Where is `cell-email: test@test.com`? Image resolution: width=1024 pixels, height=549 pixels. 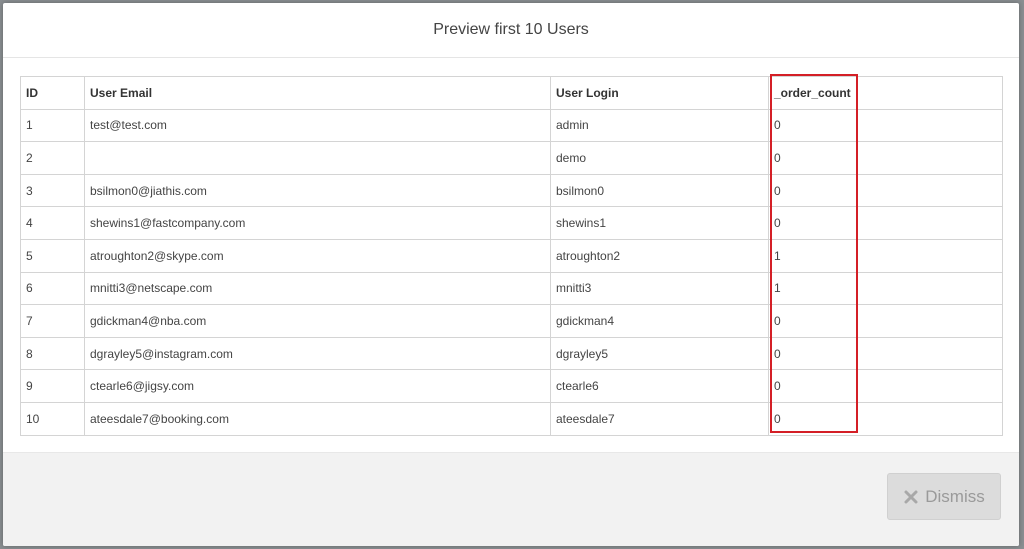
cell-email: test@test.com is located at coordinates (317, 125).